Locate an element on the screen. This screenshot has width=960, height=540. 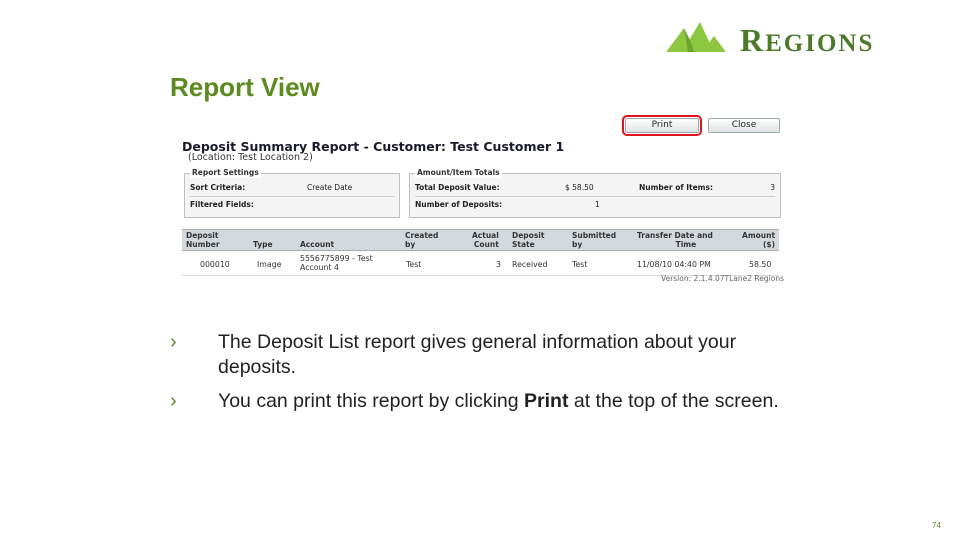
totals-legend: Amount/Item Totals is located at coordinates (458, 173).